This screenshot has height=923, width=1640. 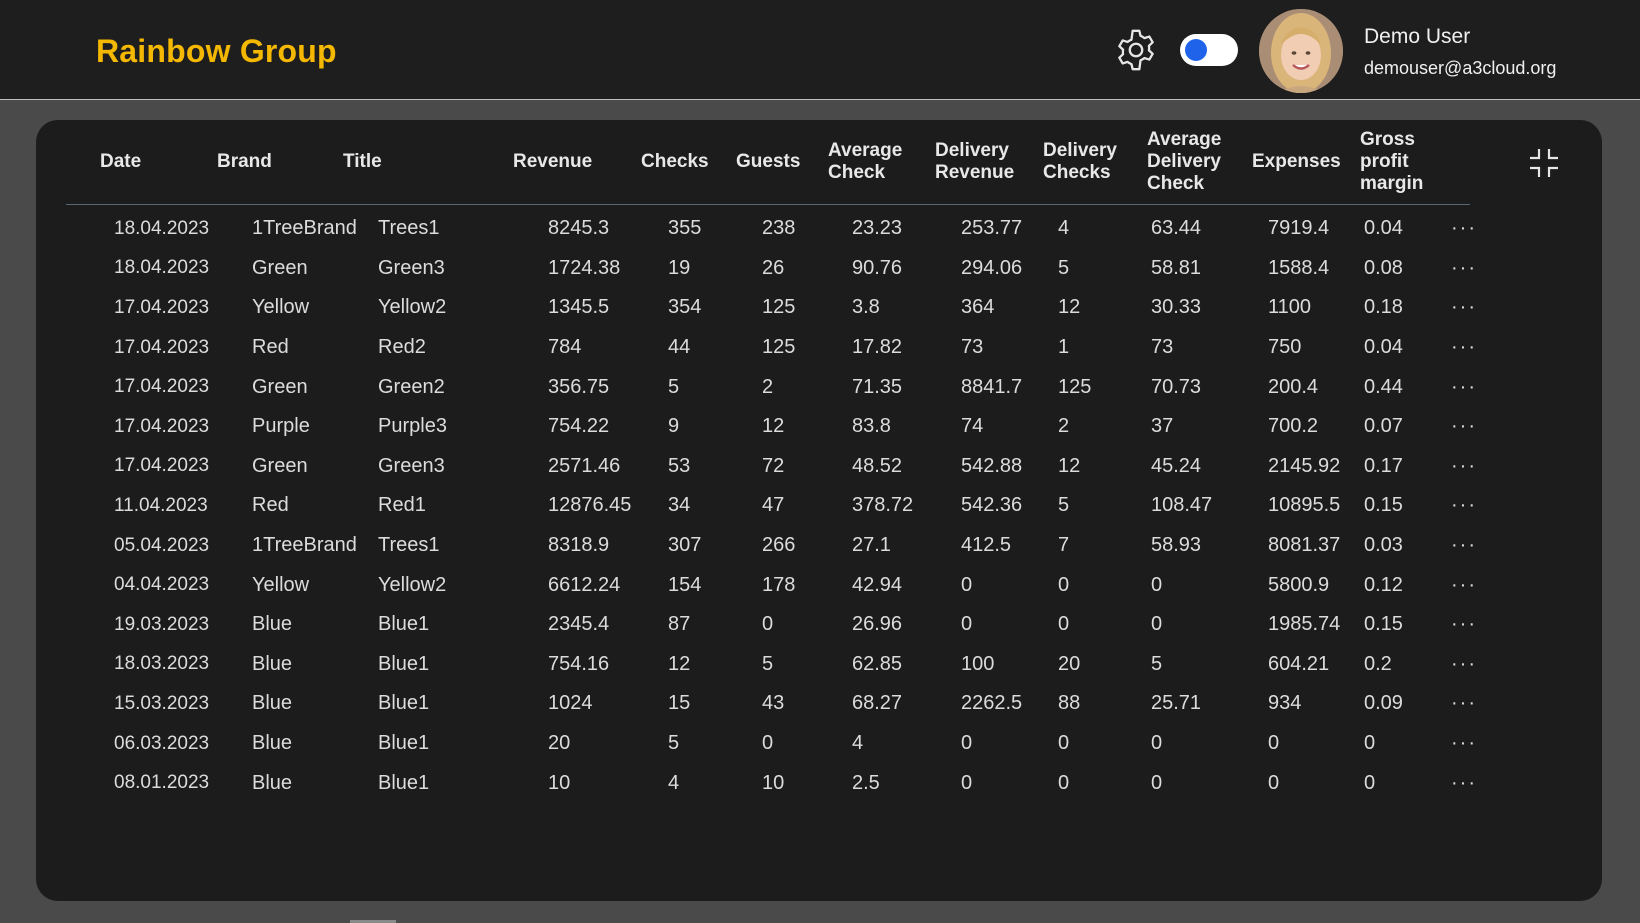 What do you see at coordinates (162, 743) in the screenshot?
I see `cell-date: 06.03.2023` at bounding box center [162, 743].